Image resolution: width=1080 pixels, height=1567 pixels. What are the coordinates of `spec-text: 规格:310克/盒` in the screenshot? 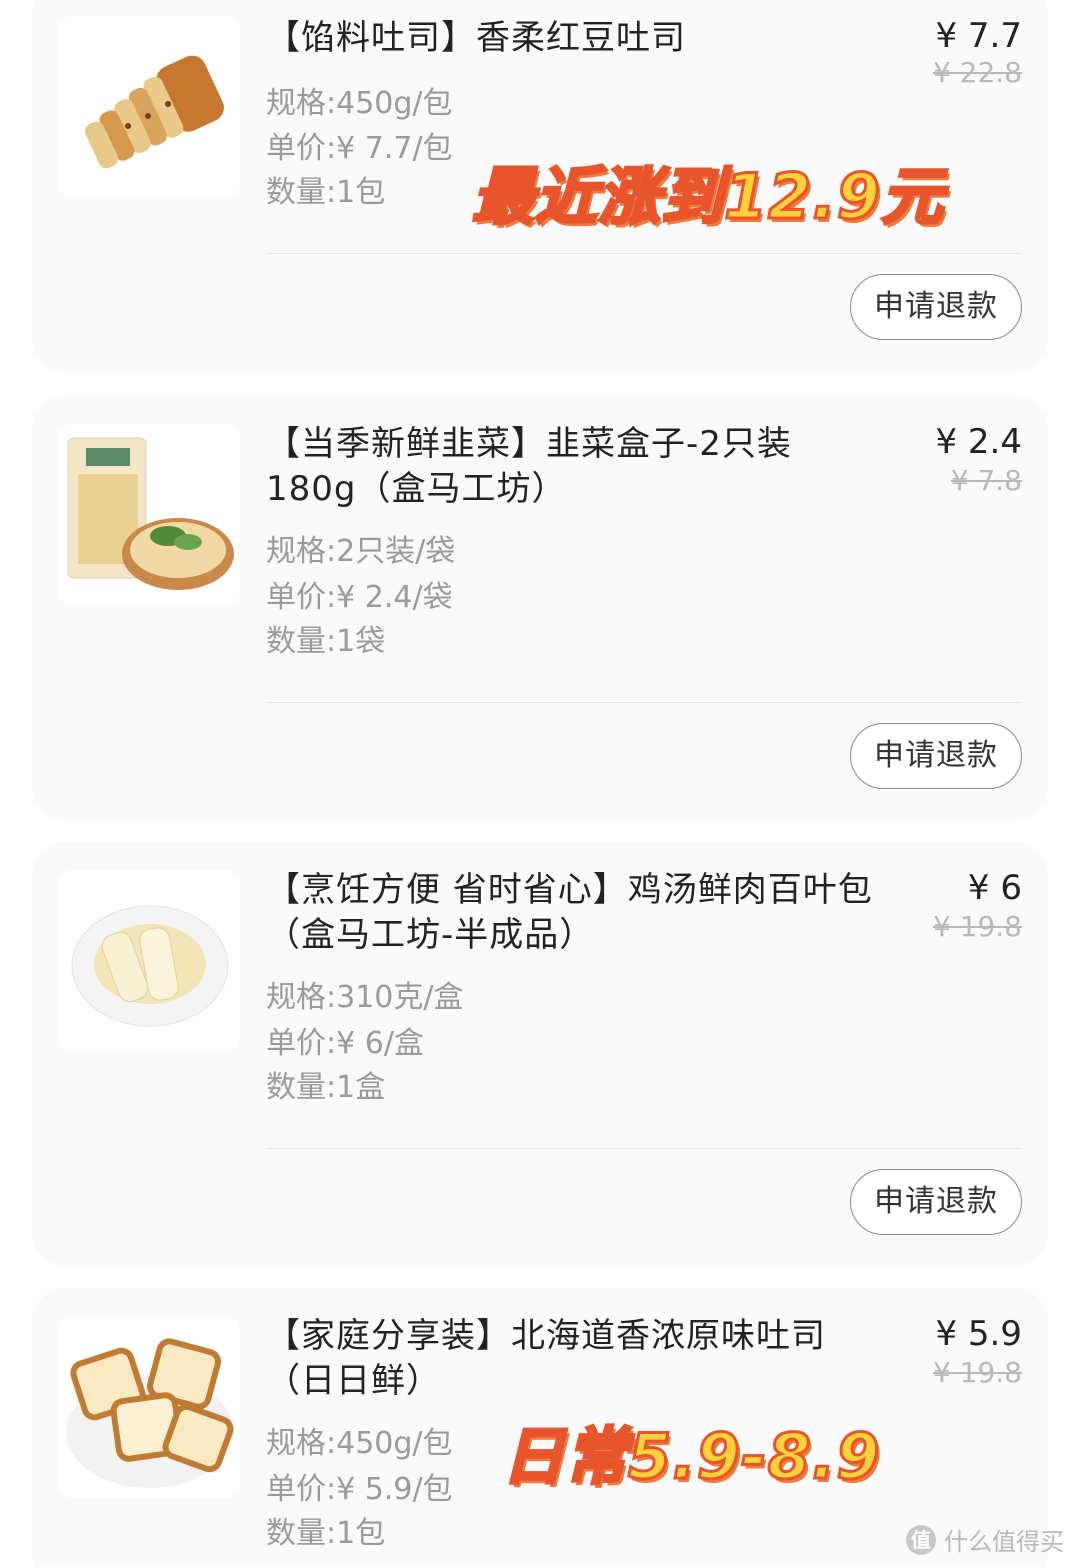 It's located at (365, 997).